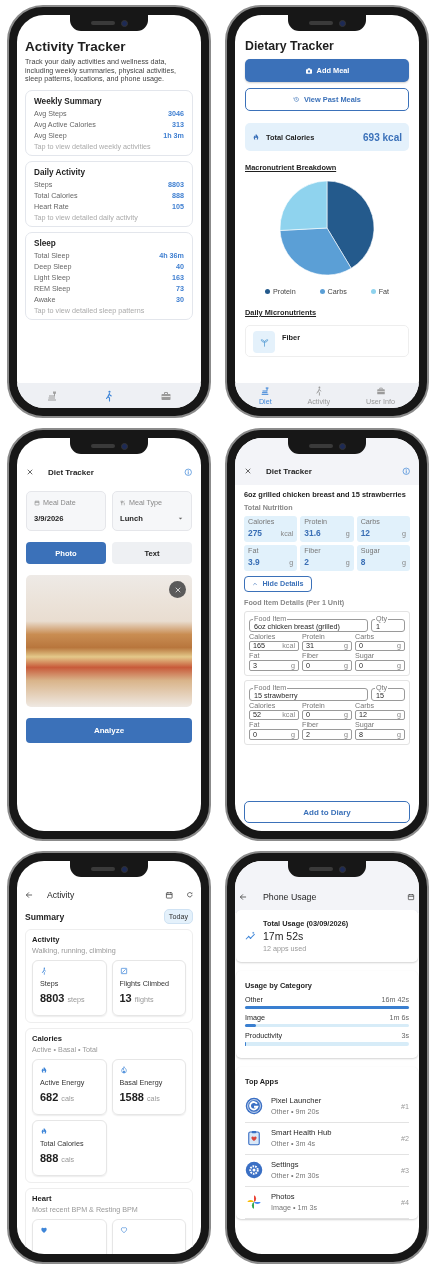 The width and height of the screenshot is (436, 1269). Describe the element at coordinates (109, 730) in the screenshot. I see `analyze-button: Analyze` at that location.